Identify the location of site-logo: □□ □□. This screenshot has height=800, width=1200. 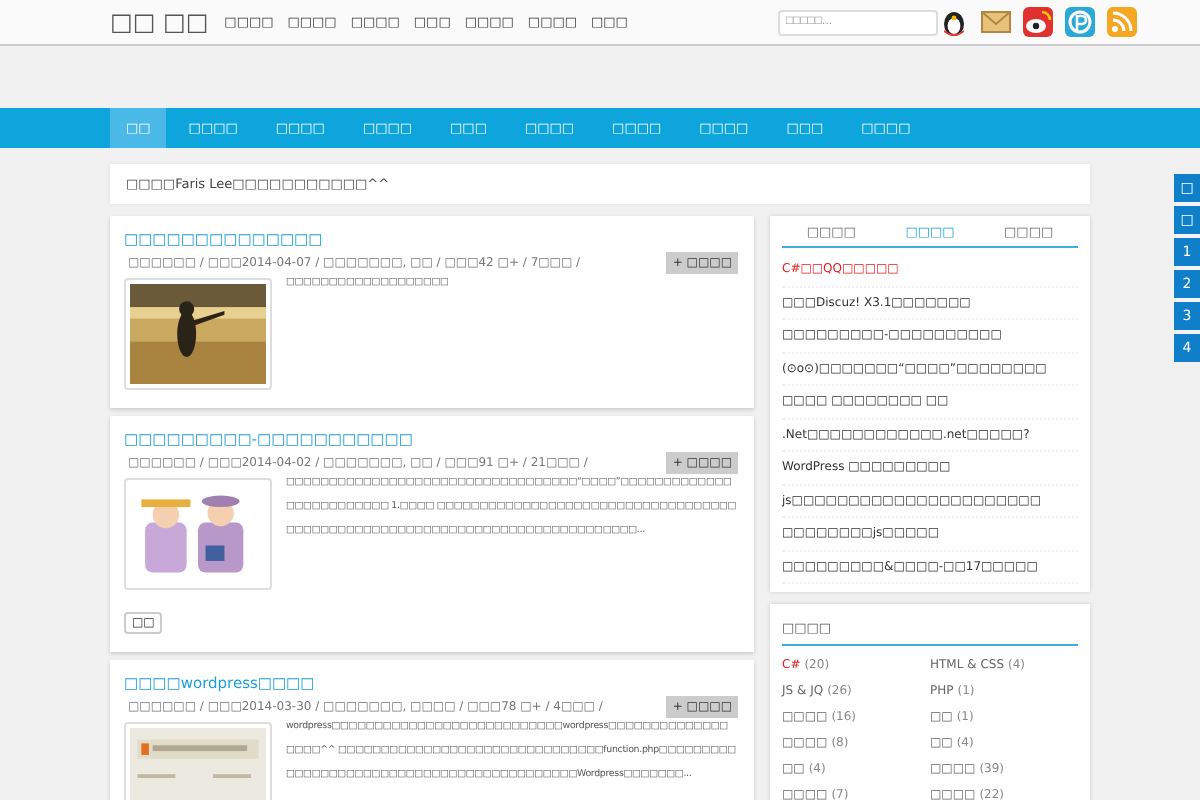
(159, 22).